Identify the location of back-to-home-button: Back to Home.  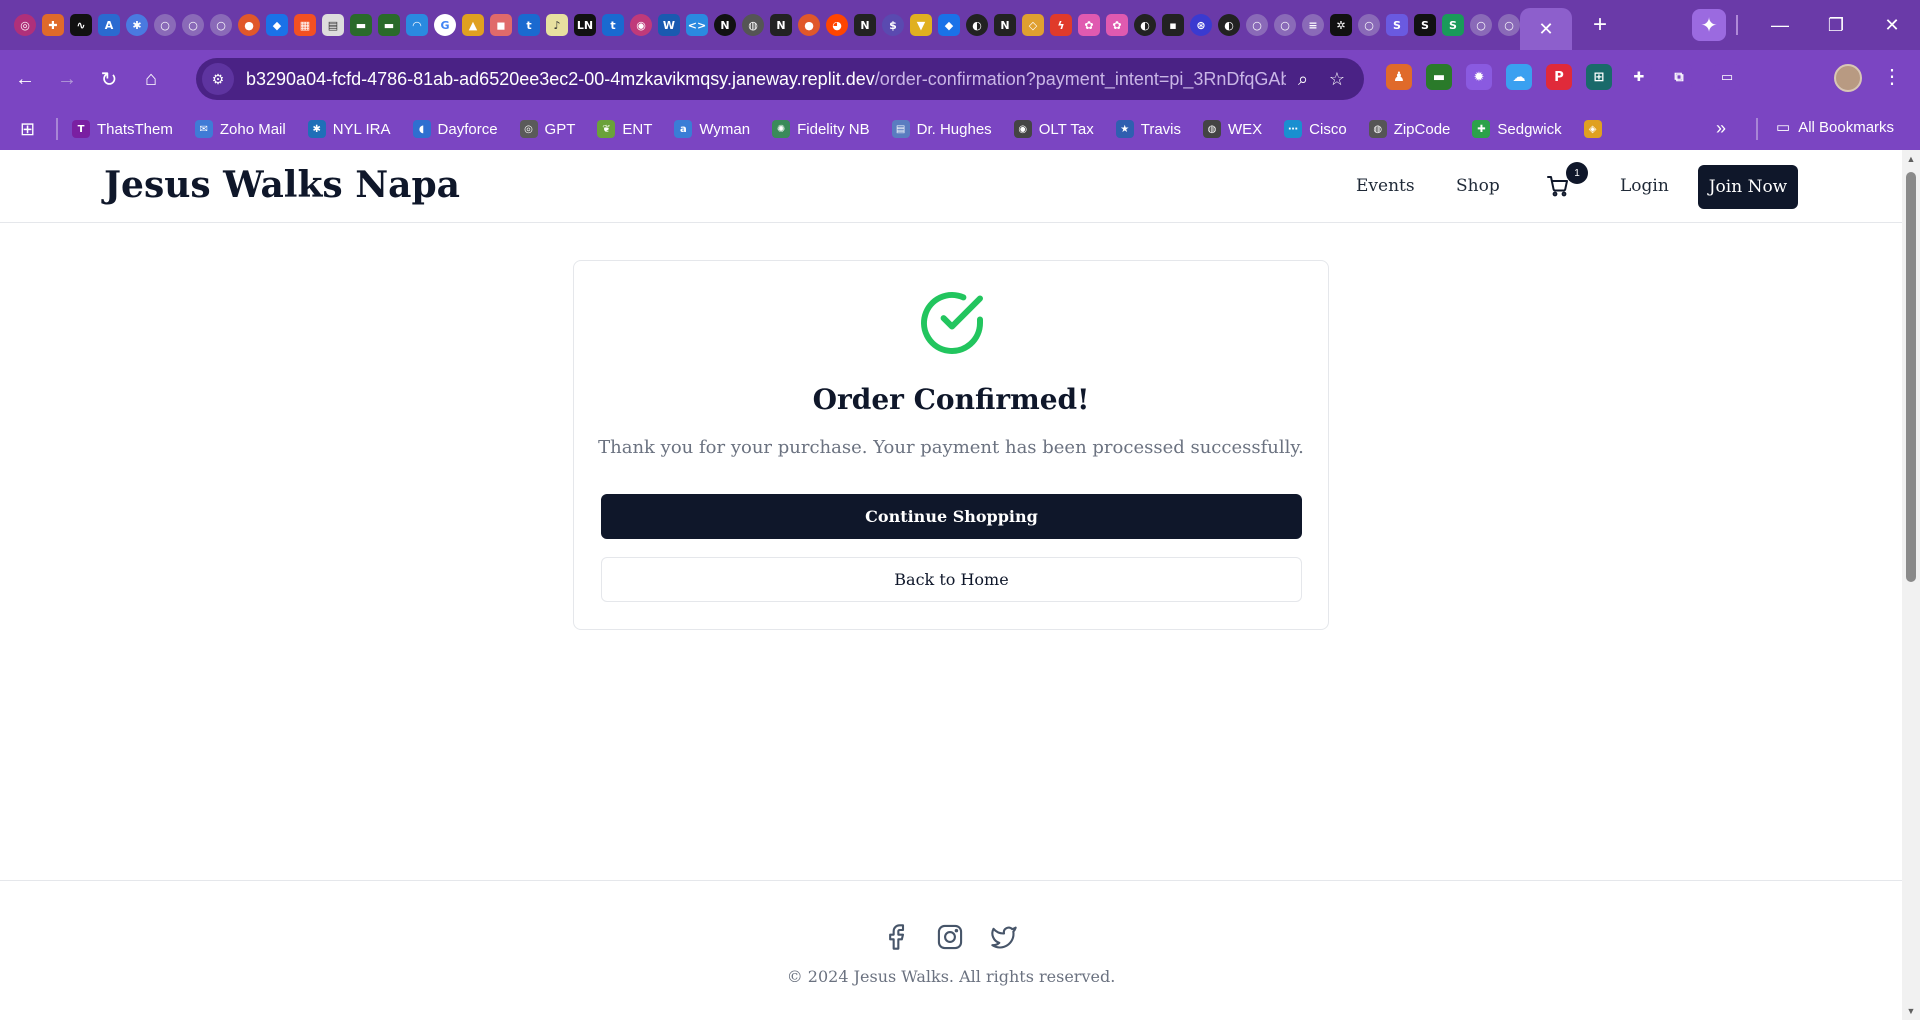
(951, 579).